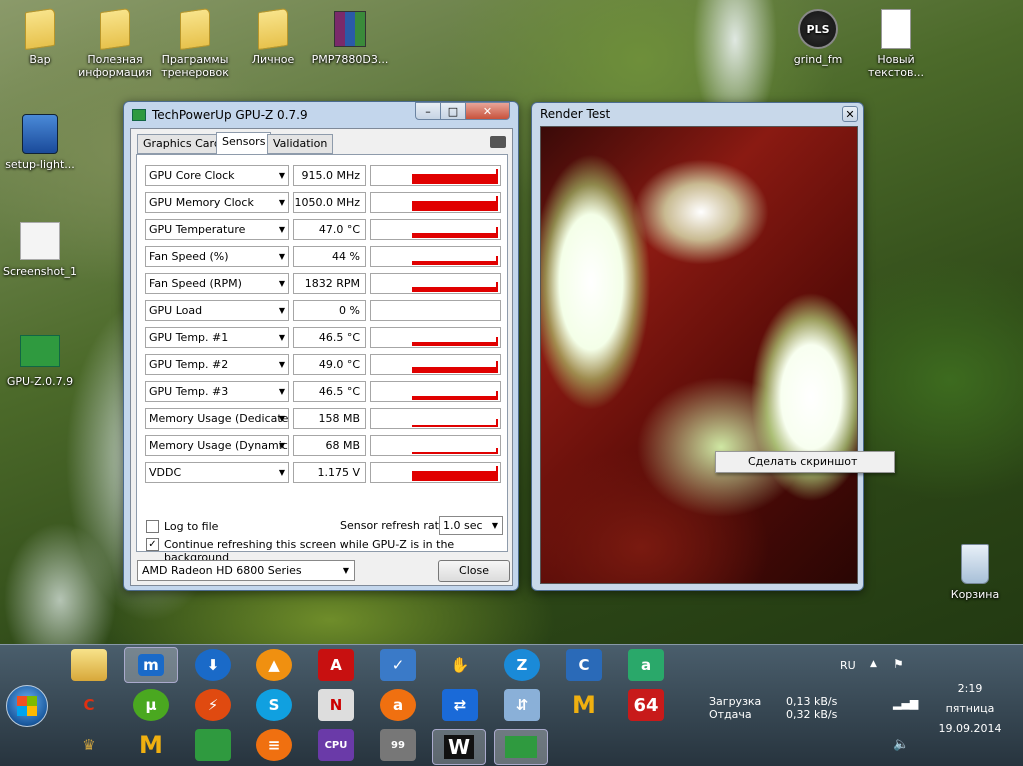 This screenshot has height=766, width=1023. Describe the element at coordinates (575, 114) in the screenshot. I see `window-title: Render Test` at that location.